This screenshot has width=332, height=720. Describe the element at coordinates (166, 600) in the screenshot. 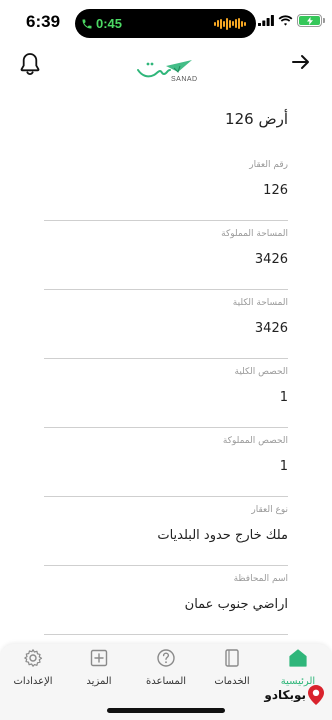

I see `field-governorate: اسم المحافظة اراضي جنوب عمان` at that location.